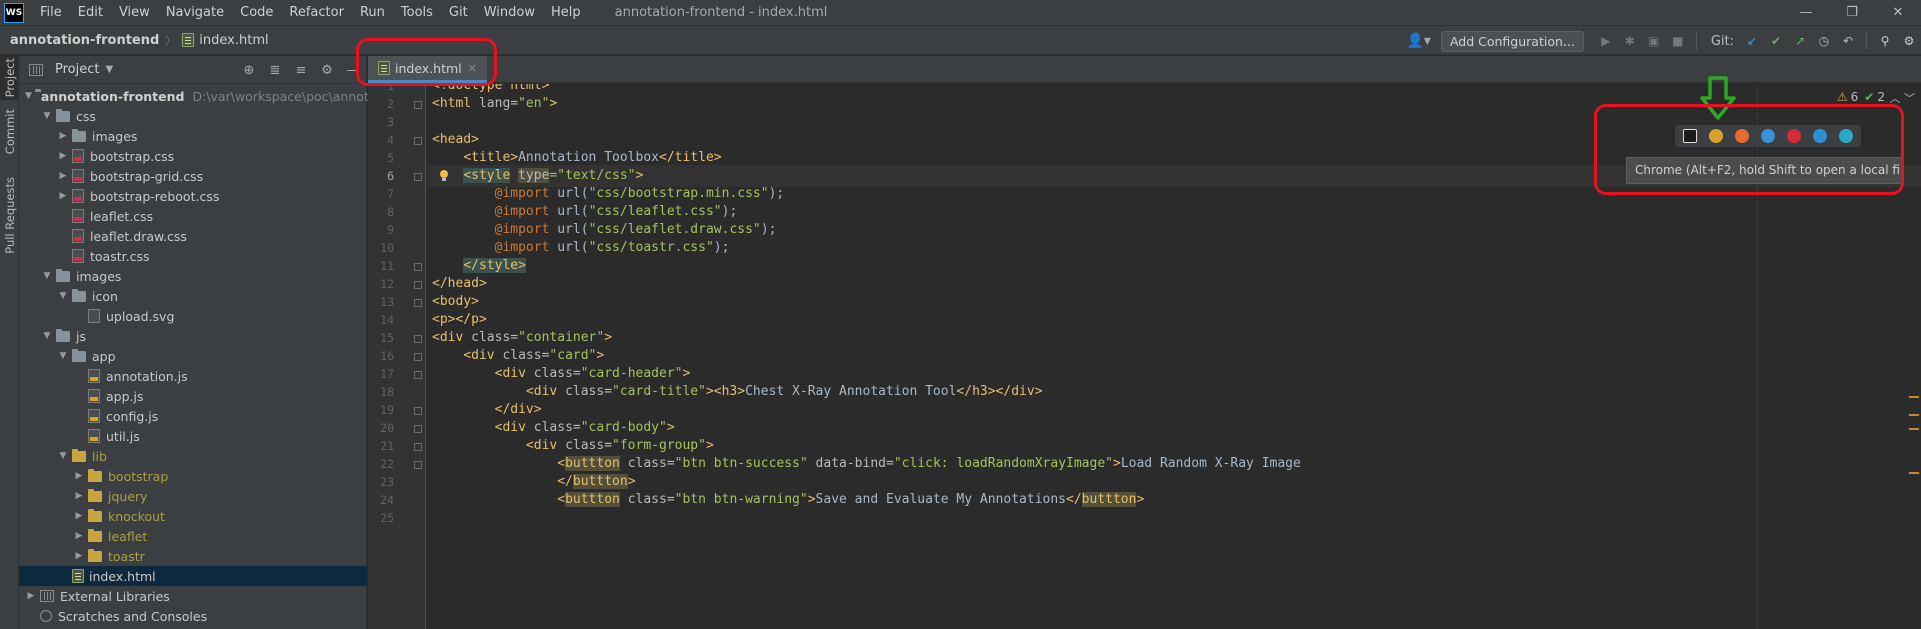 This screenshot has width=1921, height=629. What do you see at coordinates (1678, 41) in the screenshot?
I see `stop-icon: ■` at bounding box center [1678, 41].